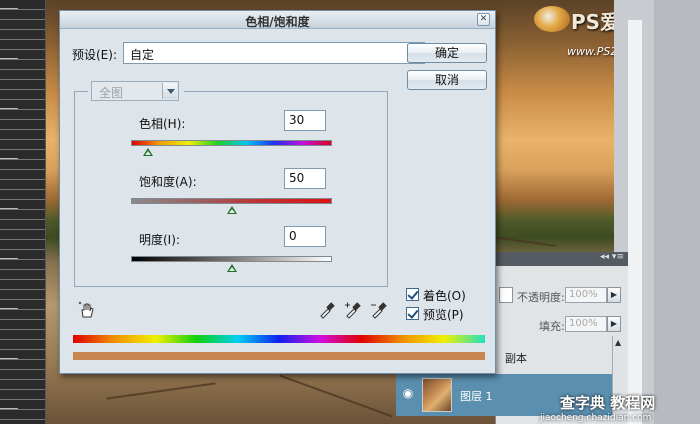  What do you see at coordinates (596, 418) in the screenshot?
I see `site-watermark-url: jiaocheng.chazidian.com` at bounding box center [596, 418].